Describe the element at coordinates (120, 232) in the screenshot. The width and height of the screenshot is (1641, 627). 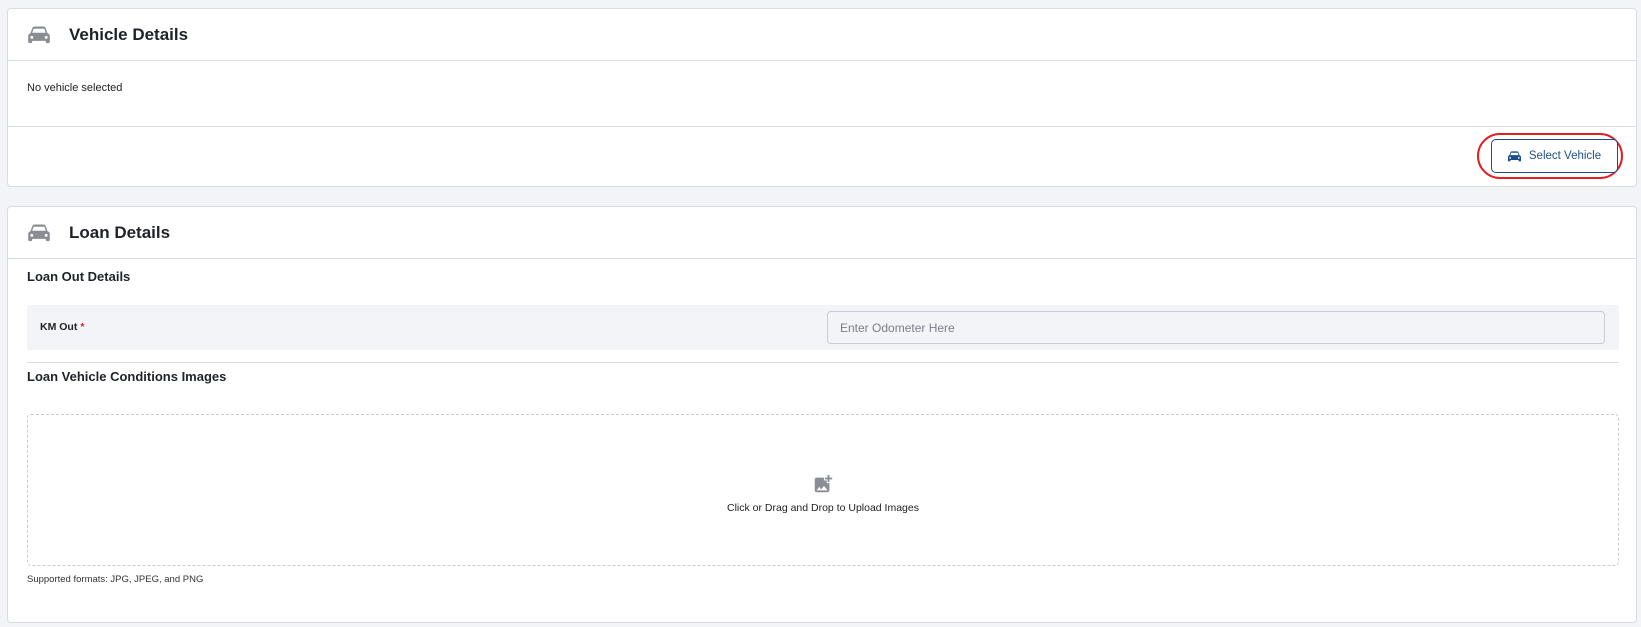
I see `loan-details-title: Loan Details` at that location.